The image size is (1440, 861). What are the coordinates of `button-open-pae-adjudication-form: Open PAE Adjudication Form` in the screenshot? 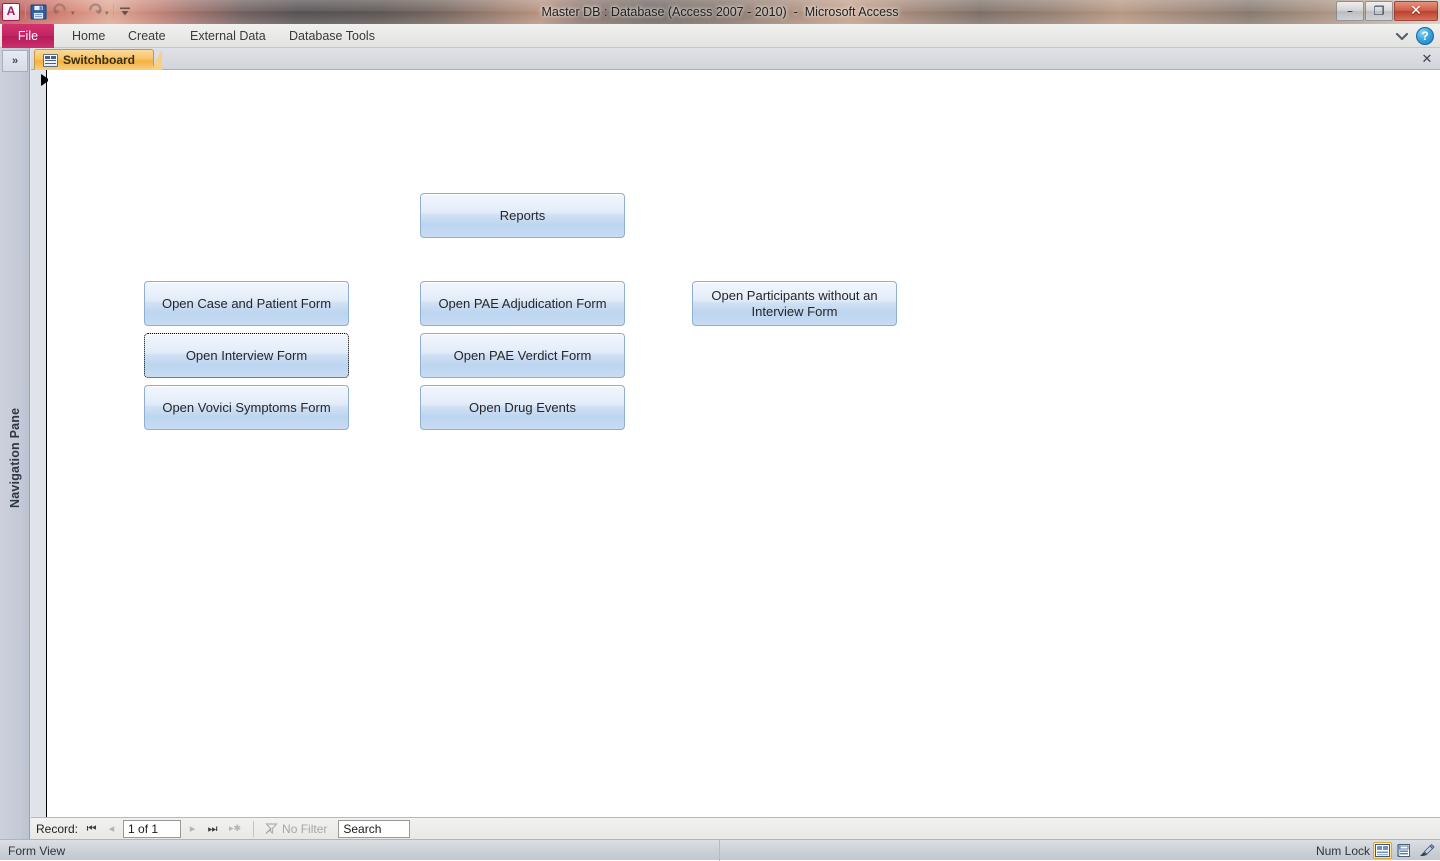 It's located at (522, 303).